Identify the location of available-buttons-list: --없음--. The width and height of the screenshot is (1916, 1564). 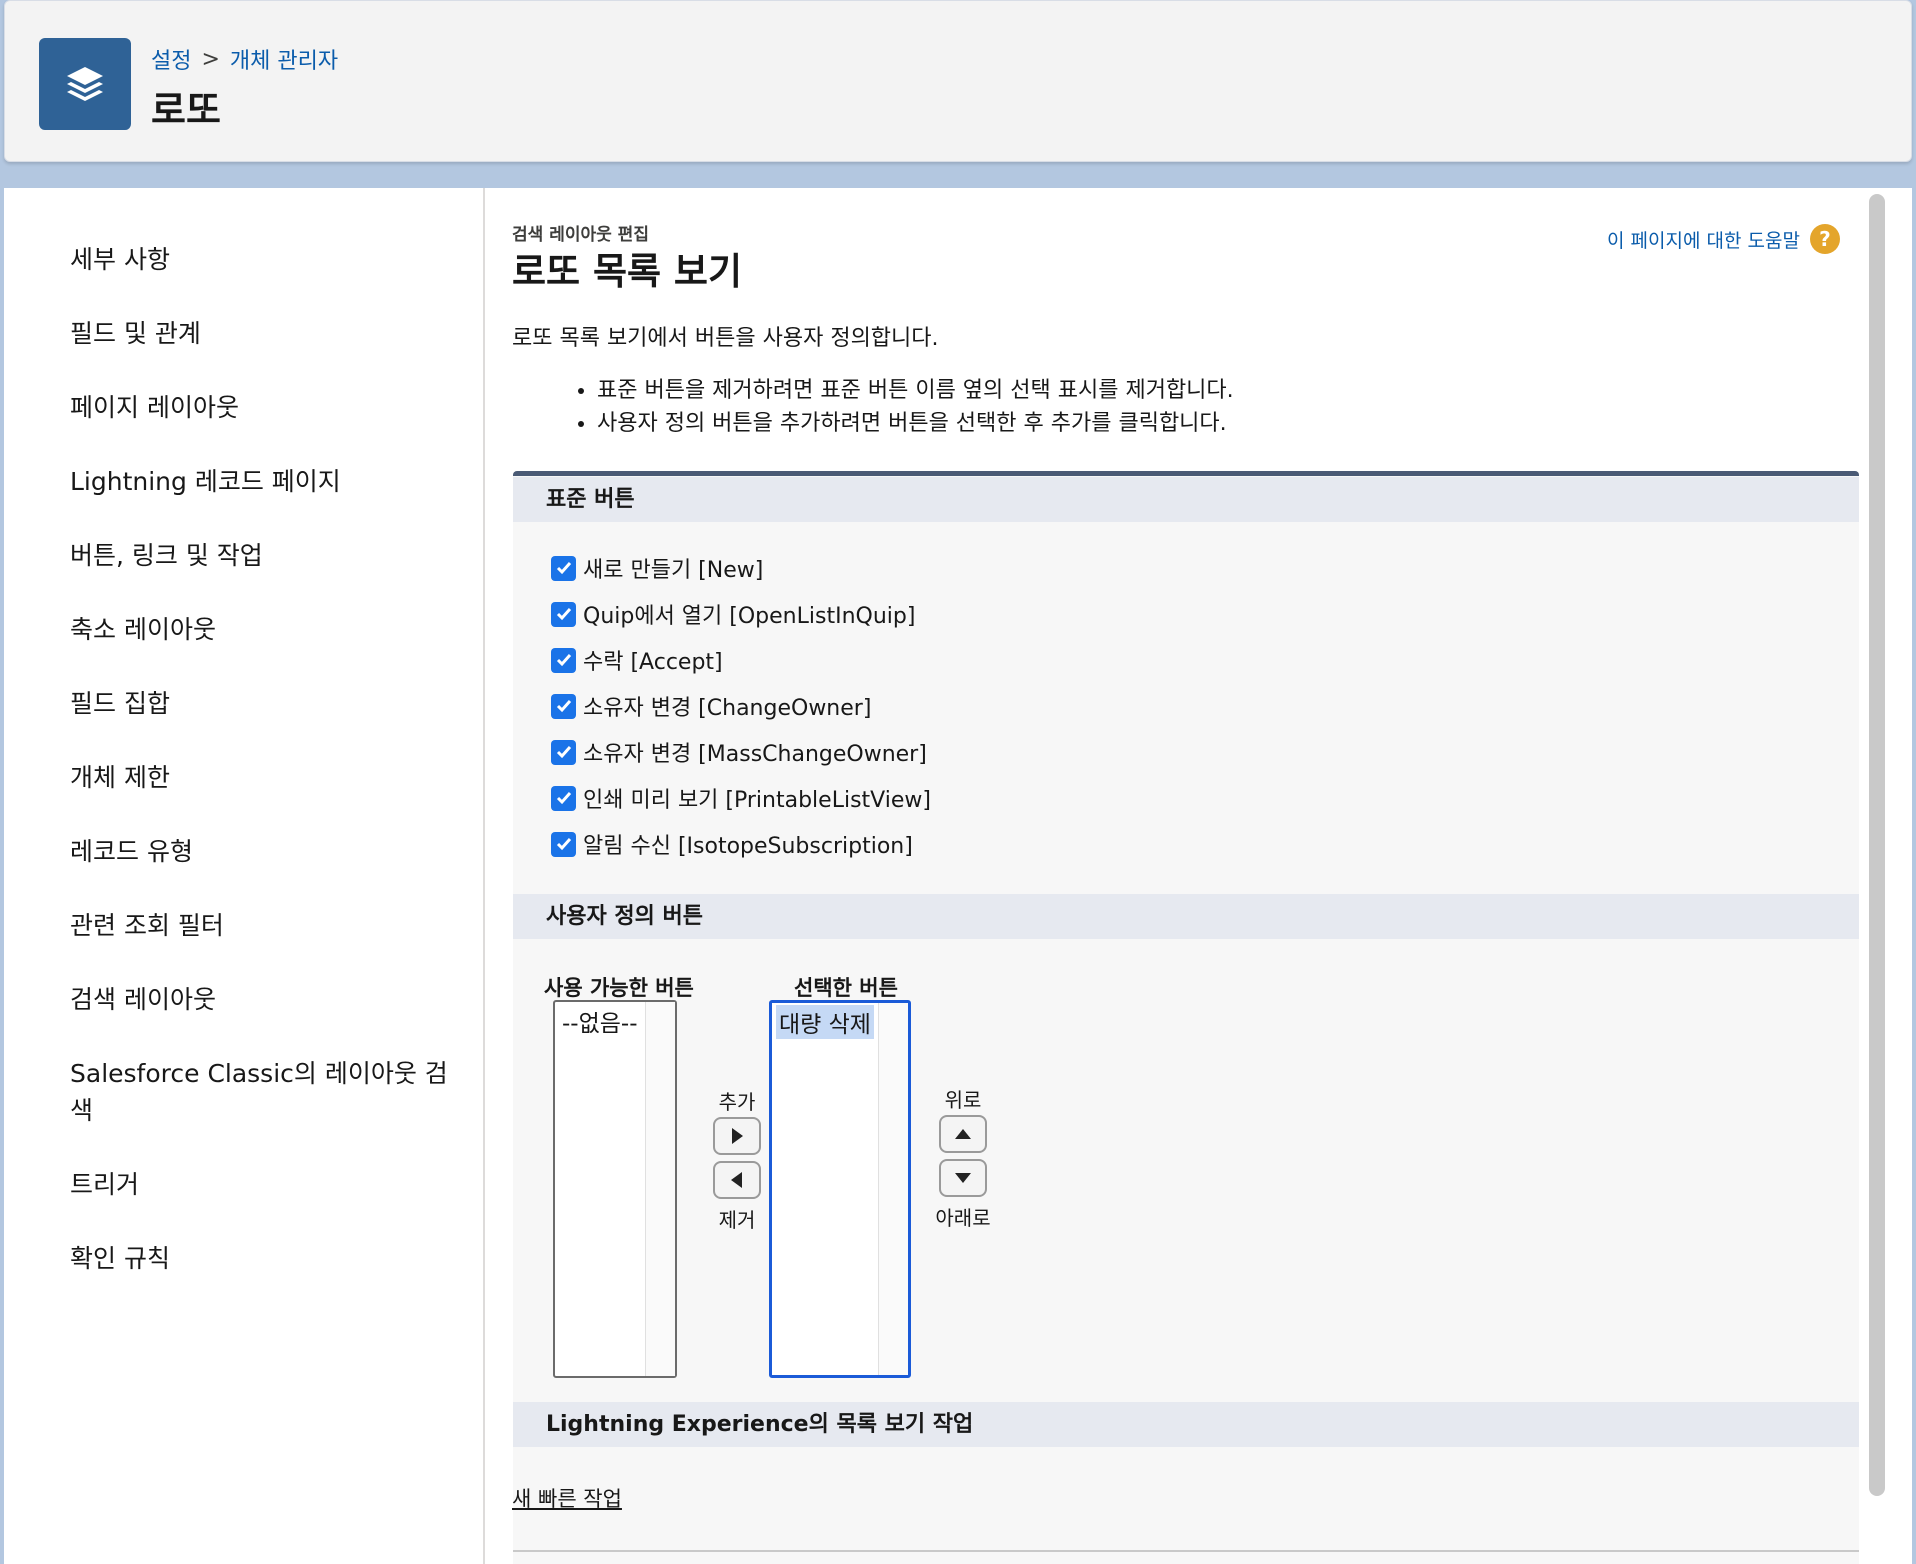
(615, 1189).